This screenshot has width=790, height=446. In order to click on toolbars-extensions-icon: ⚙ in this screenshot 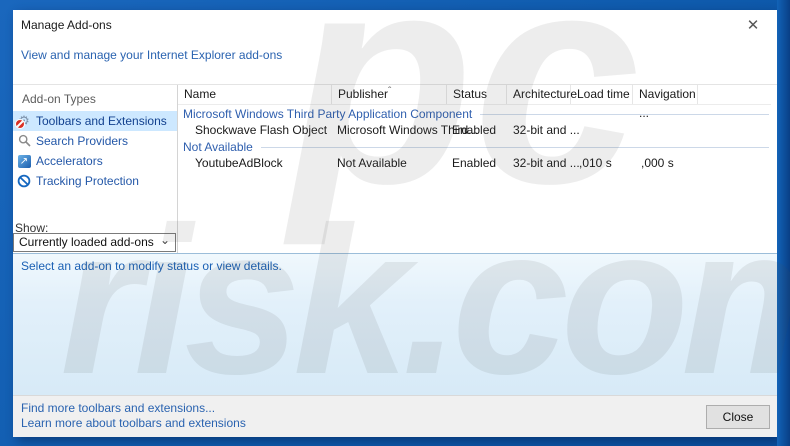, I will do `click(23, 121)`.